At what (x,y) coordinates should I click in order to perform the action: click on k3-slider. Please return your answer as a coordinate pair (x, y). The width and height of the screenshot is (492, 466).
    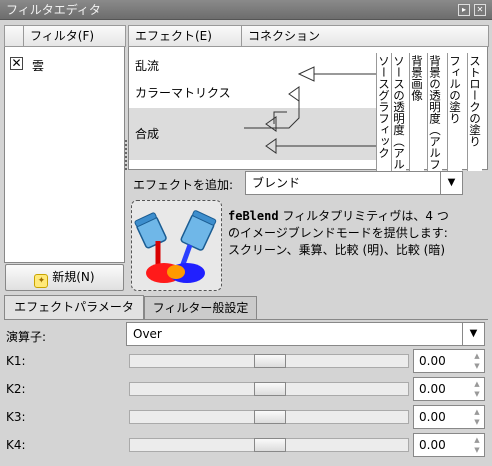
    Looking at the image, I should click on (269, 417).